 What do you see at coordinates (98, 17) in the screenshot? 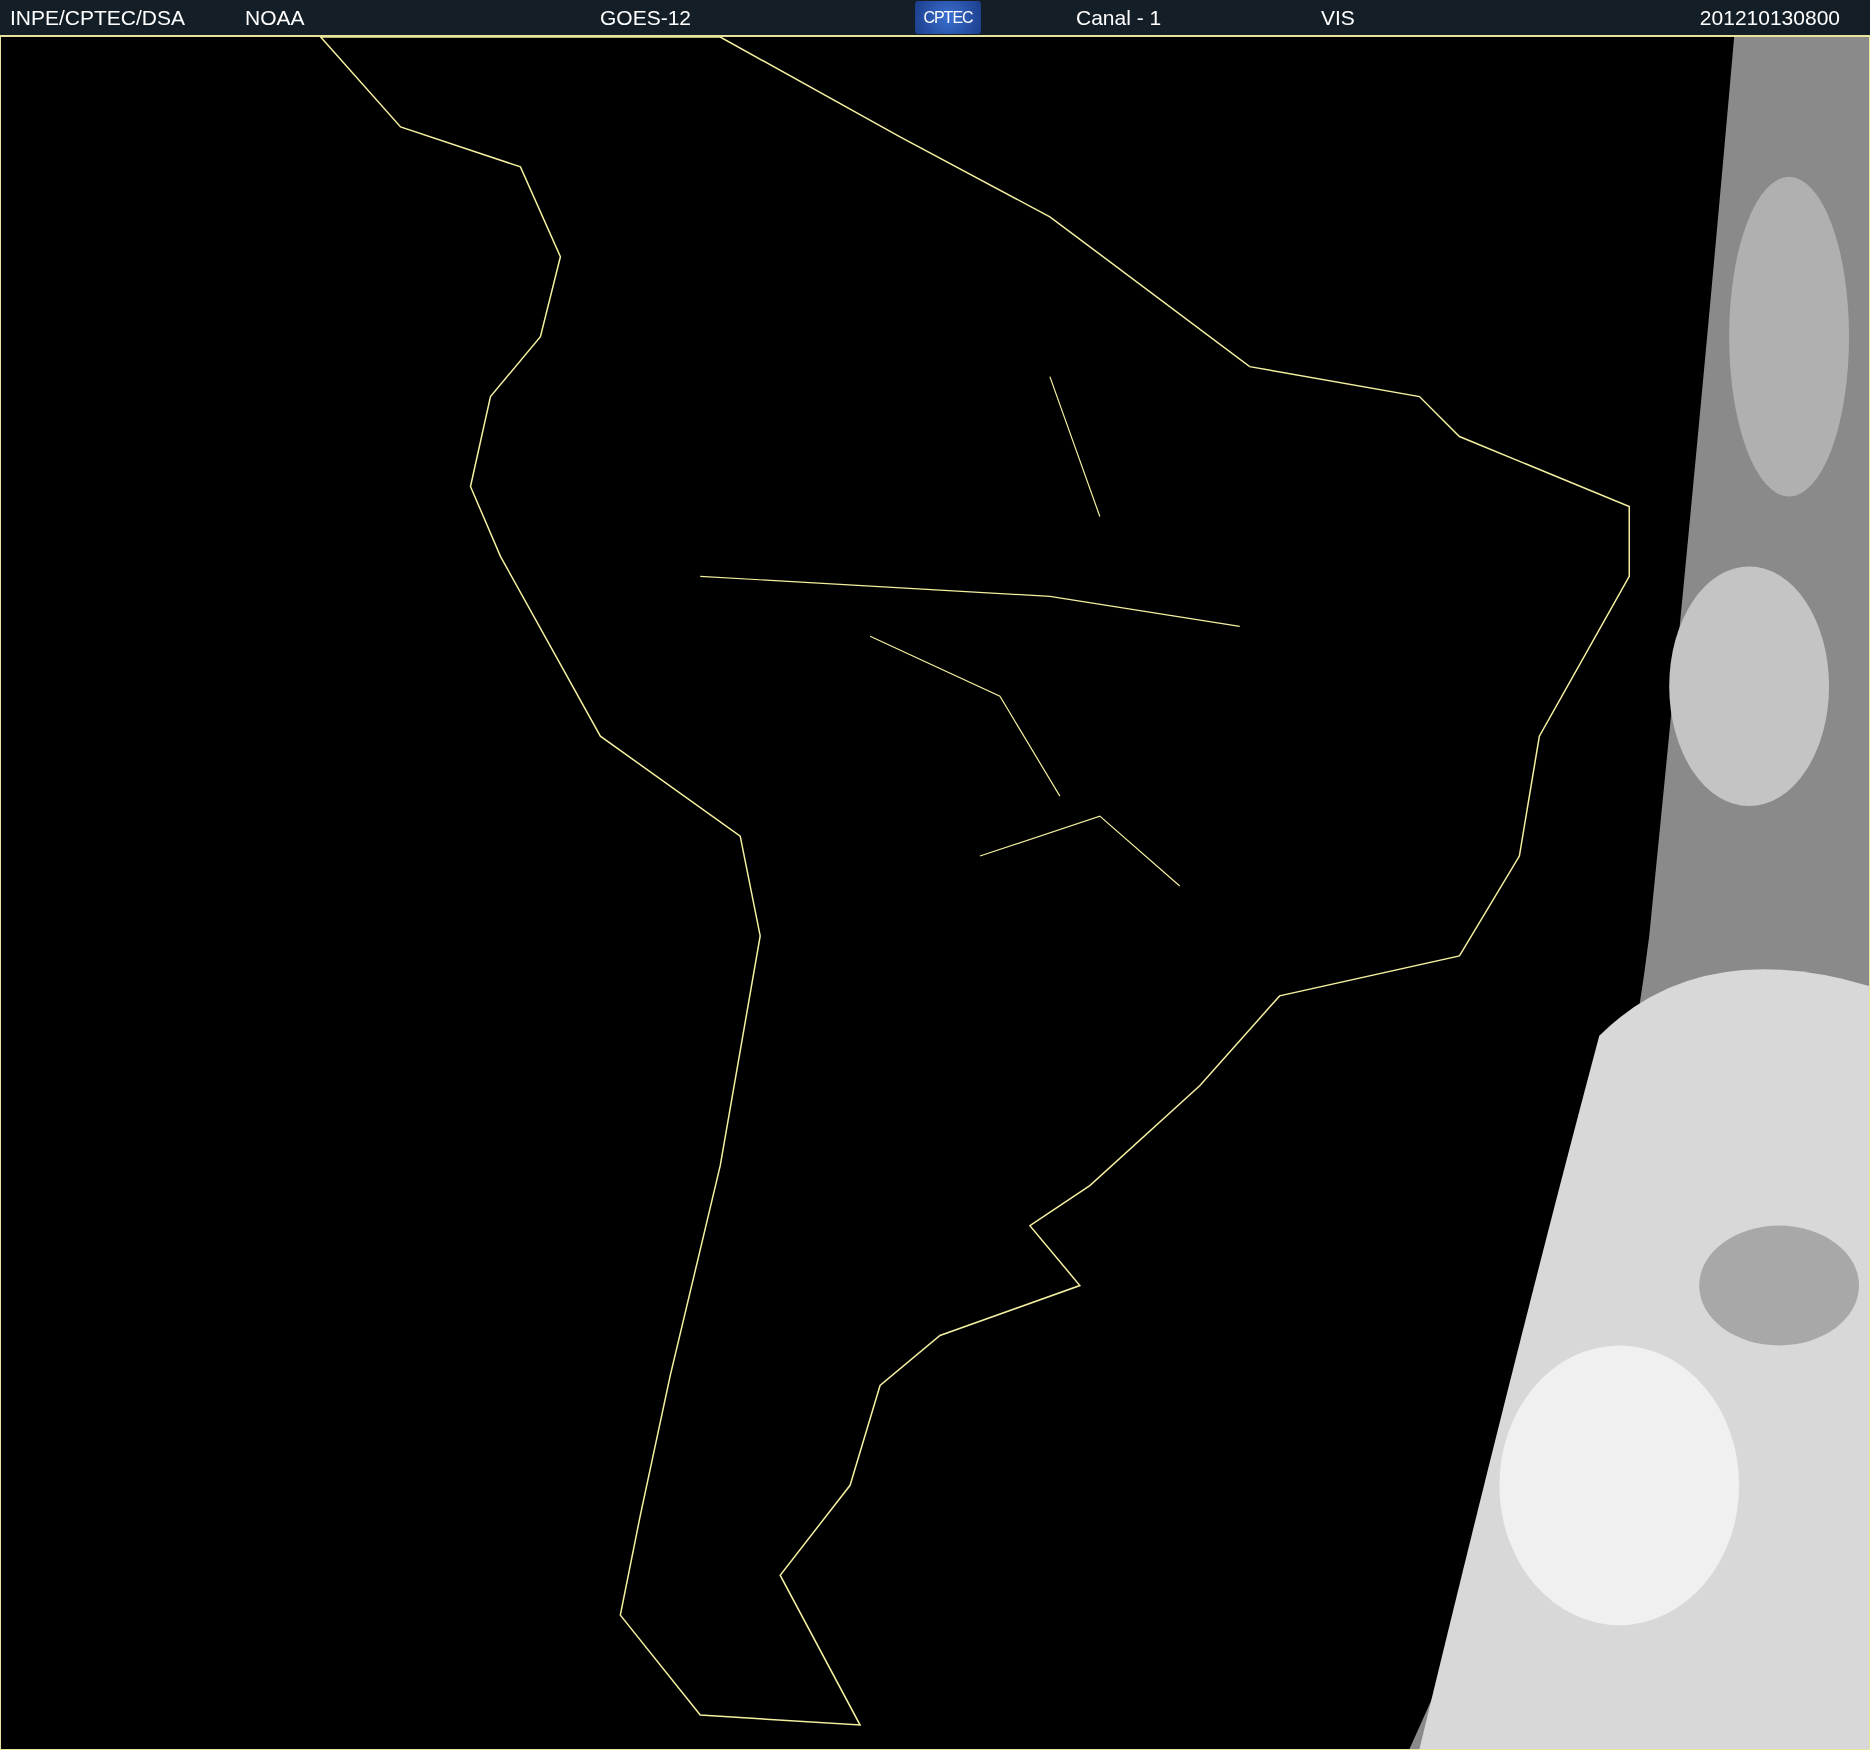
I see `agency-label: INPE/CPTEC/DSA` at bounding box center [98, 17].